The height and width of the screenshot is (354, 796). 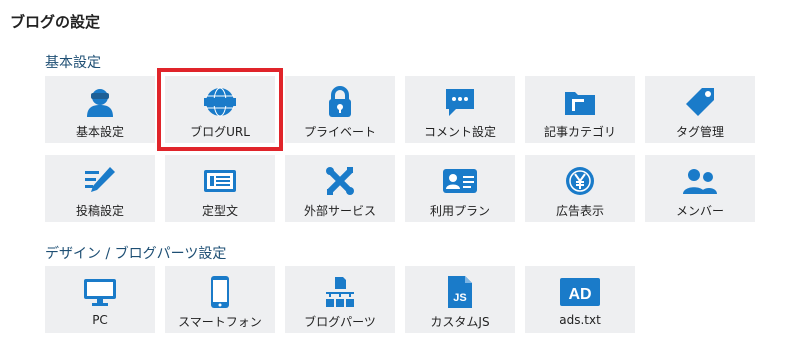 I want to click on settings-tile-label: タグ管理, so click(x=699, y=132).